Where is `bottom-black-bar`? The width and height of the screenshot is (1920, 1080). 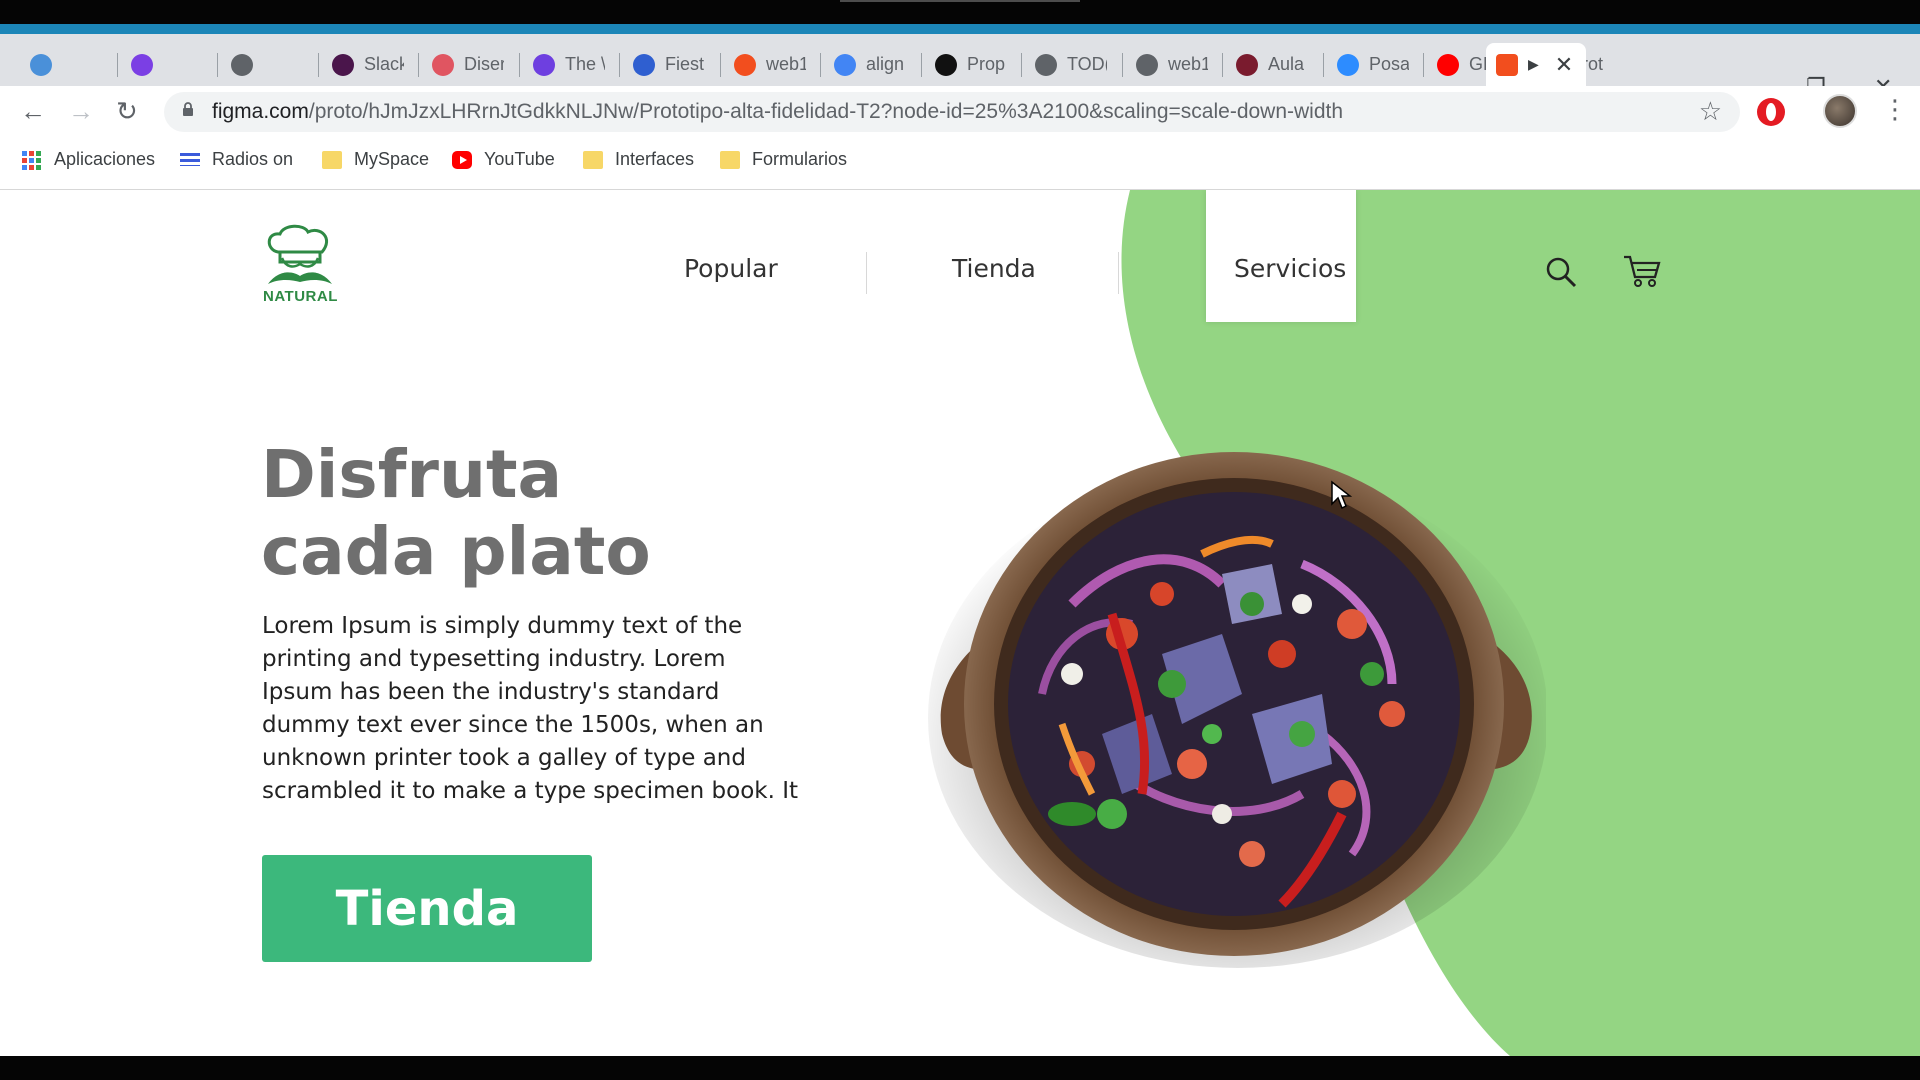
bottom-black-bar is located at coordinates (960, 1068).